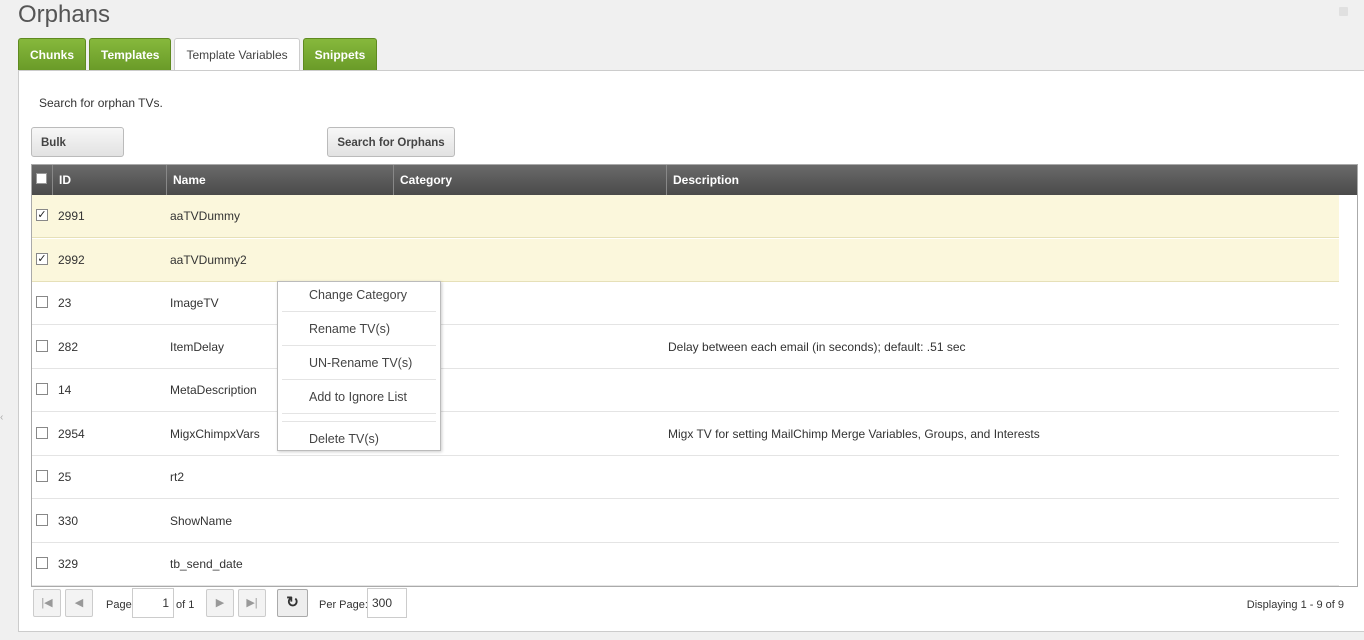 The image size is (1364, 640). Describe the element at coordinates (391, 142) in the screenshot. I see `search-orphans-button: Search for Orphans` at that location.